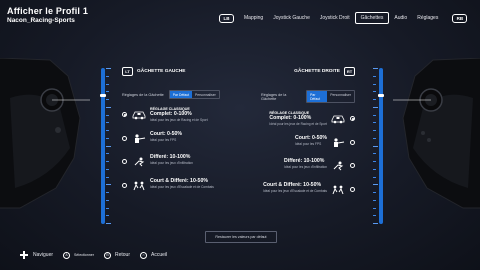 The height and width of the screenshot is (270, 480). What do you see at coordinates (43, 255) in the screenshot?
I see `hint-navigate: Naviguer` at bounding box center [43, 255].